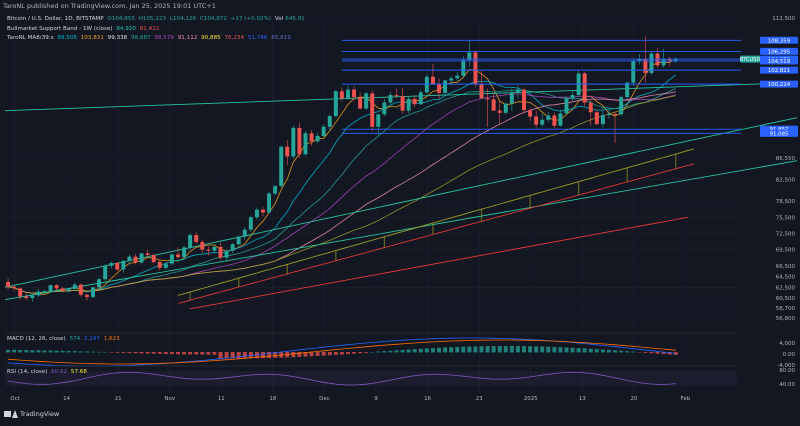  What do you see at coordinates (786, 299) in the screenshot?
I see `price-tick-label: 60,500` at bounding box center [786, 299].